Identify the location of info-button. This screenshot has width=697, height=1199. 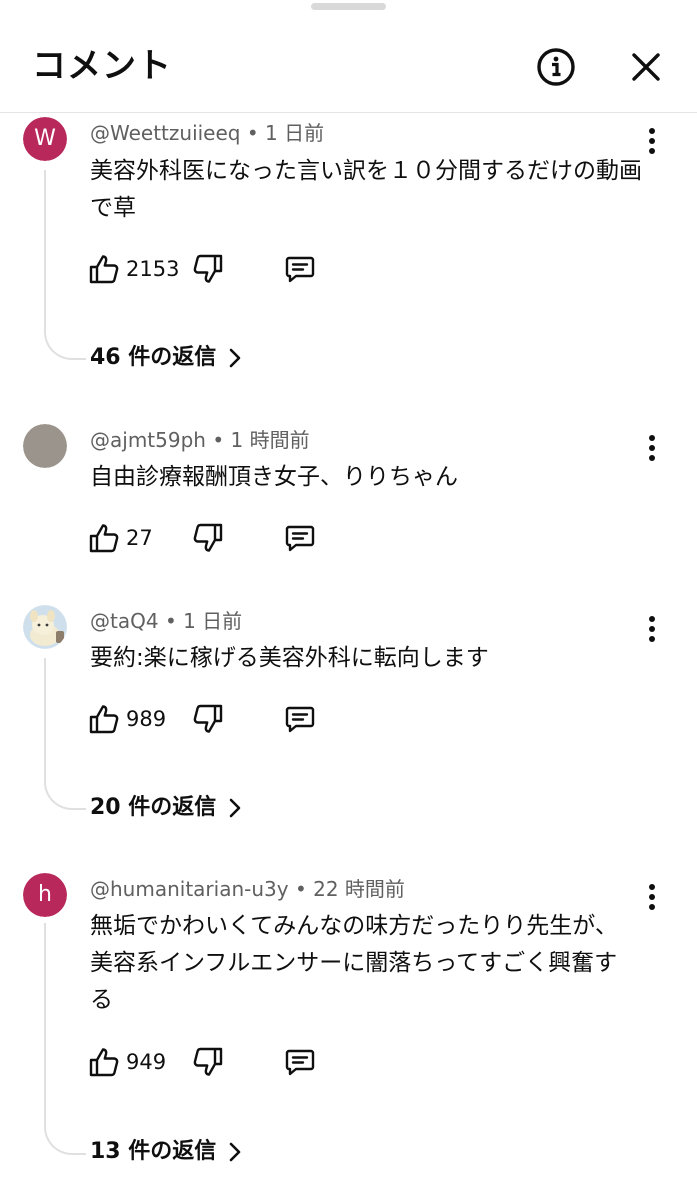
(556, 67).